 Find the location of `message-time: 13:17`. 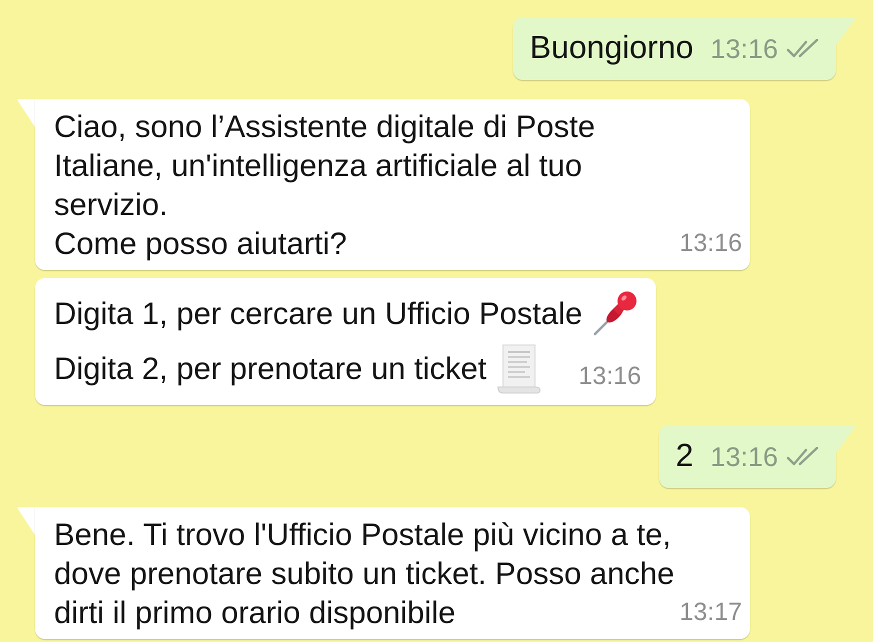

message-time: 13:17 is located at coordinates (710, 612).